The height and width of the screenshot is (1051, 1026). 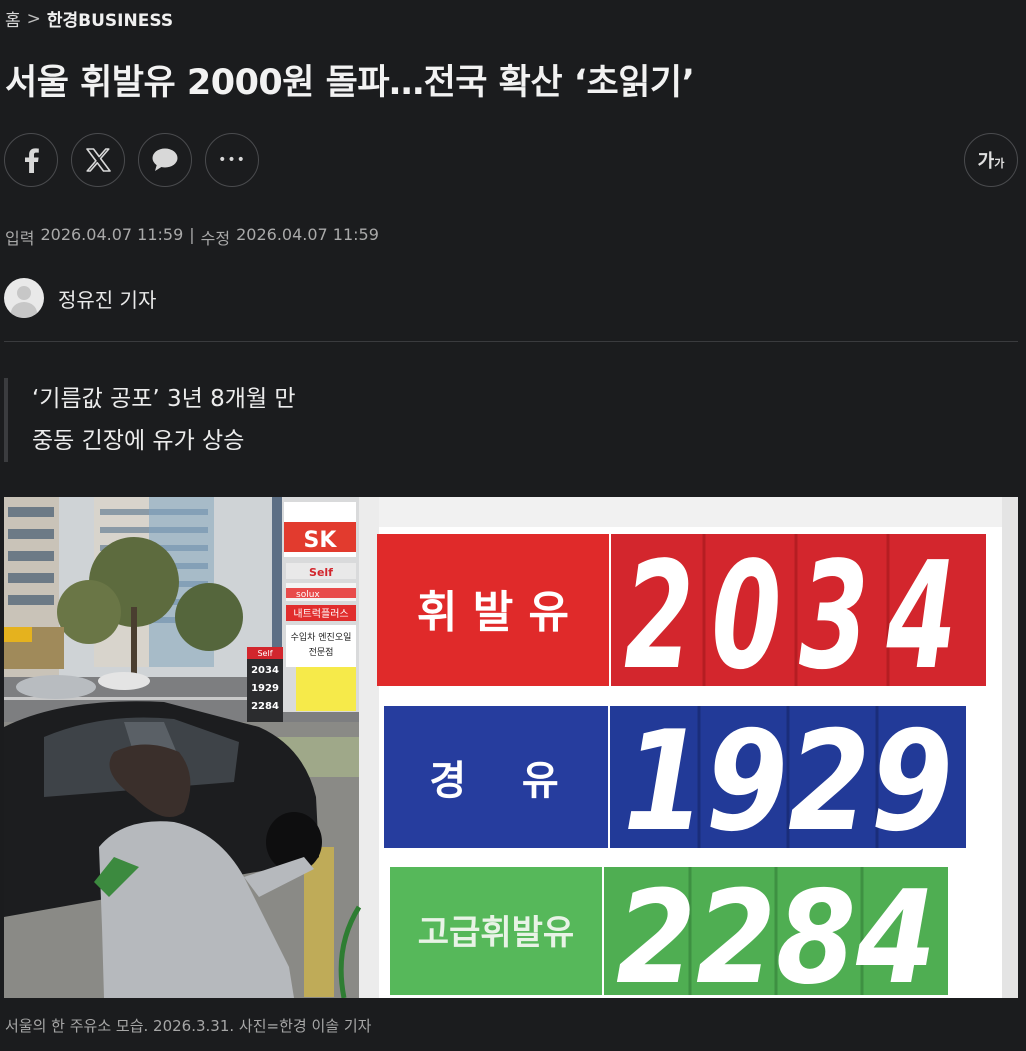 What do you see at coordinates (321, 540) in the screenshot?
I see `station-brand-sign: SK` at bounding box center [321, 540].